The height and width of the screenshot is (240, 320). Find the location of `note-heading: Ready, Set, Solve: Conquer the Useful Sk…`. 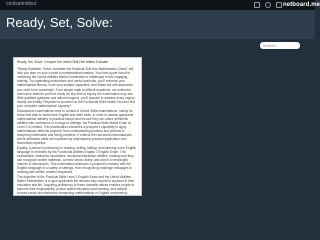

note-heading: Ready, Set, Solve: Conquer the Useful Sk… is located at coordinates (63, 62).